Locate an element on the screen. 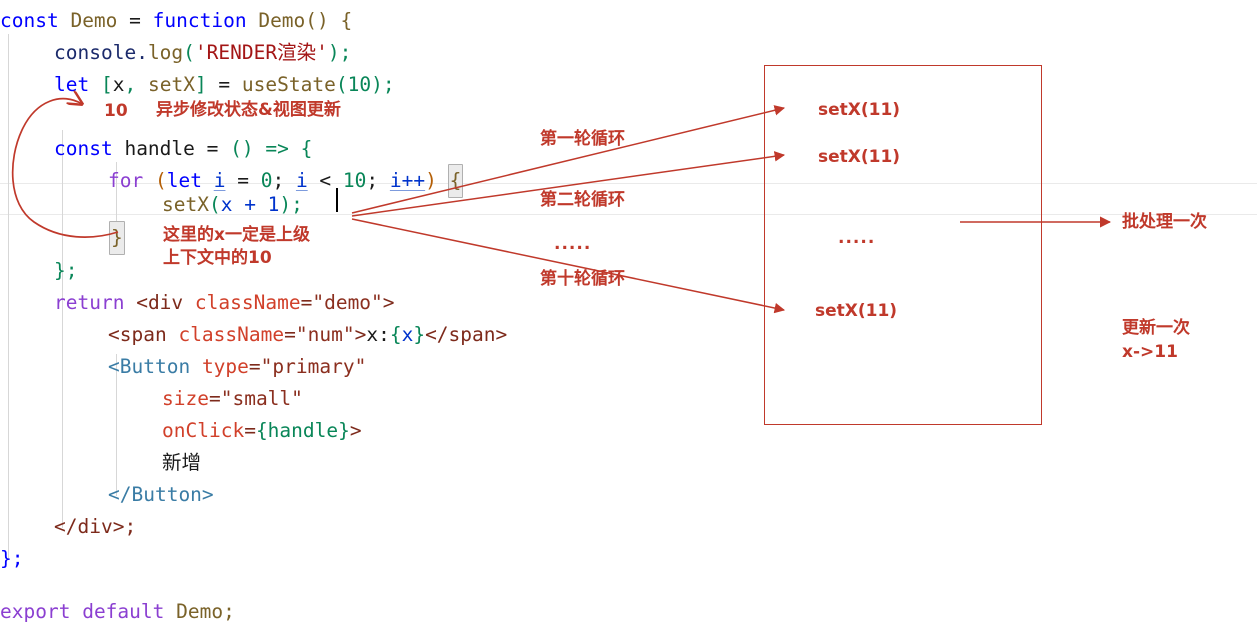 The width and height of the screenshot is (1257, 625). matched-brace-open: { is located at coordinates (455, 181).